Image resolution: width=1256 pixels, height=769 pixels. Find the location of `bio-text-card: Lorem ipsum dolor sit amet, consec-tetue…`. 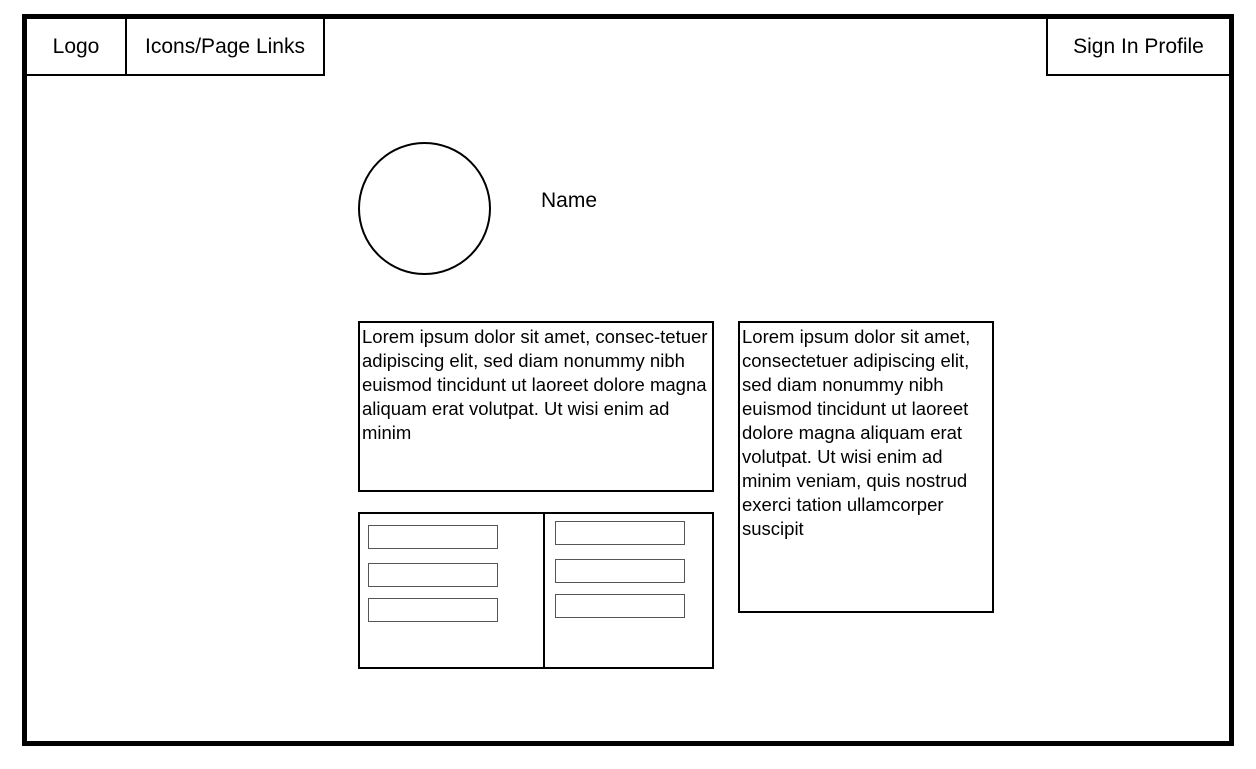

bio-text-card: Lorem ipsum dolor sit amet, consec-tetue… is located at coordinates (536, 406).